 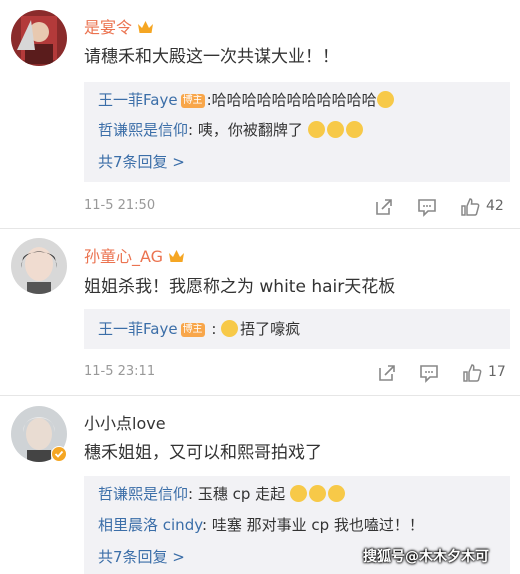 I want to click on reply-item: 哲谦熙是信仰: 玉穗 cp 走起, so click(x=222, y=493).